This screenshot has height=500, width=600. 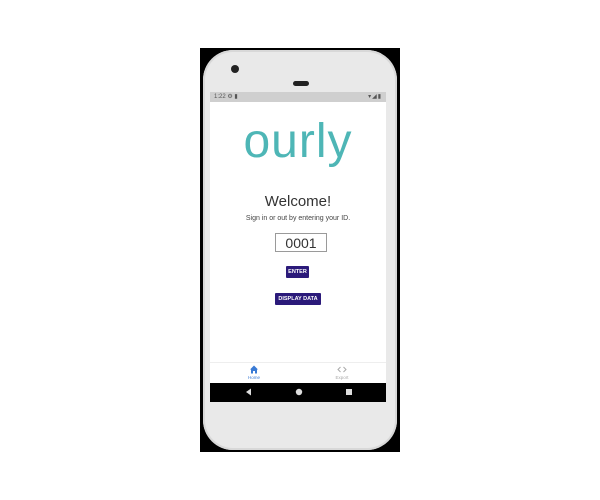 What do you see at coordinates (298, 97) in the screenshot?
I see `status-bar: 1:22 ⚙ ▮ ▾◢▮` at bounding box center [298, 97].